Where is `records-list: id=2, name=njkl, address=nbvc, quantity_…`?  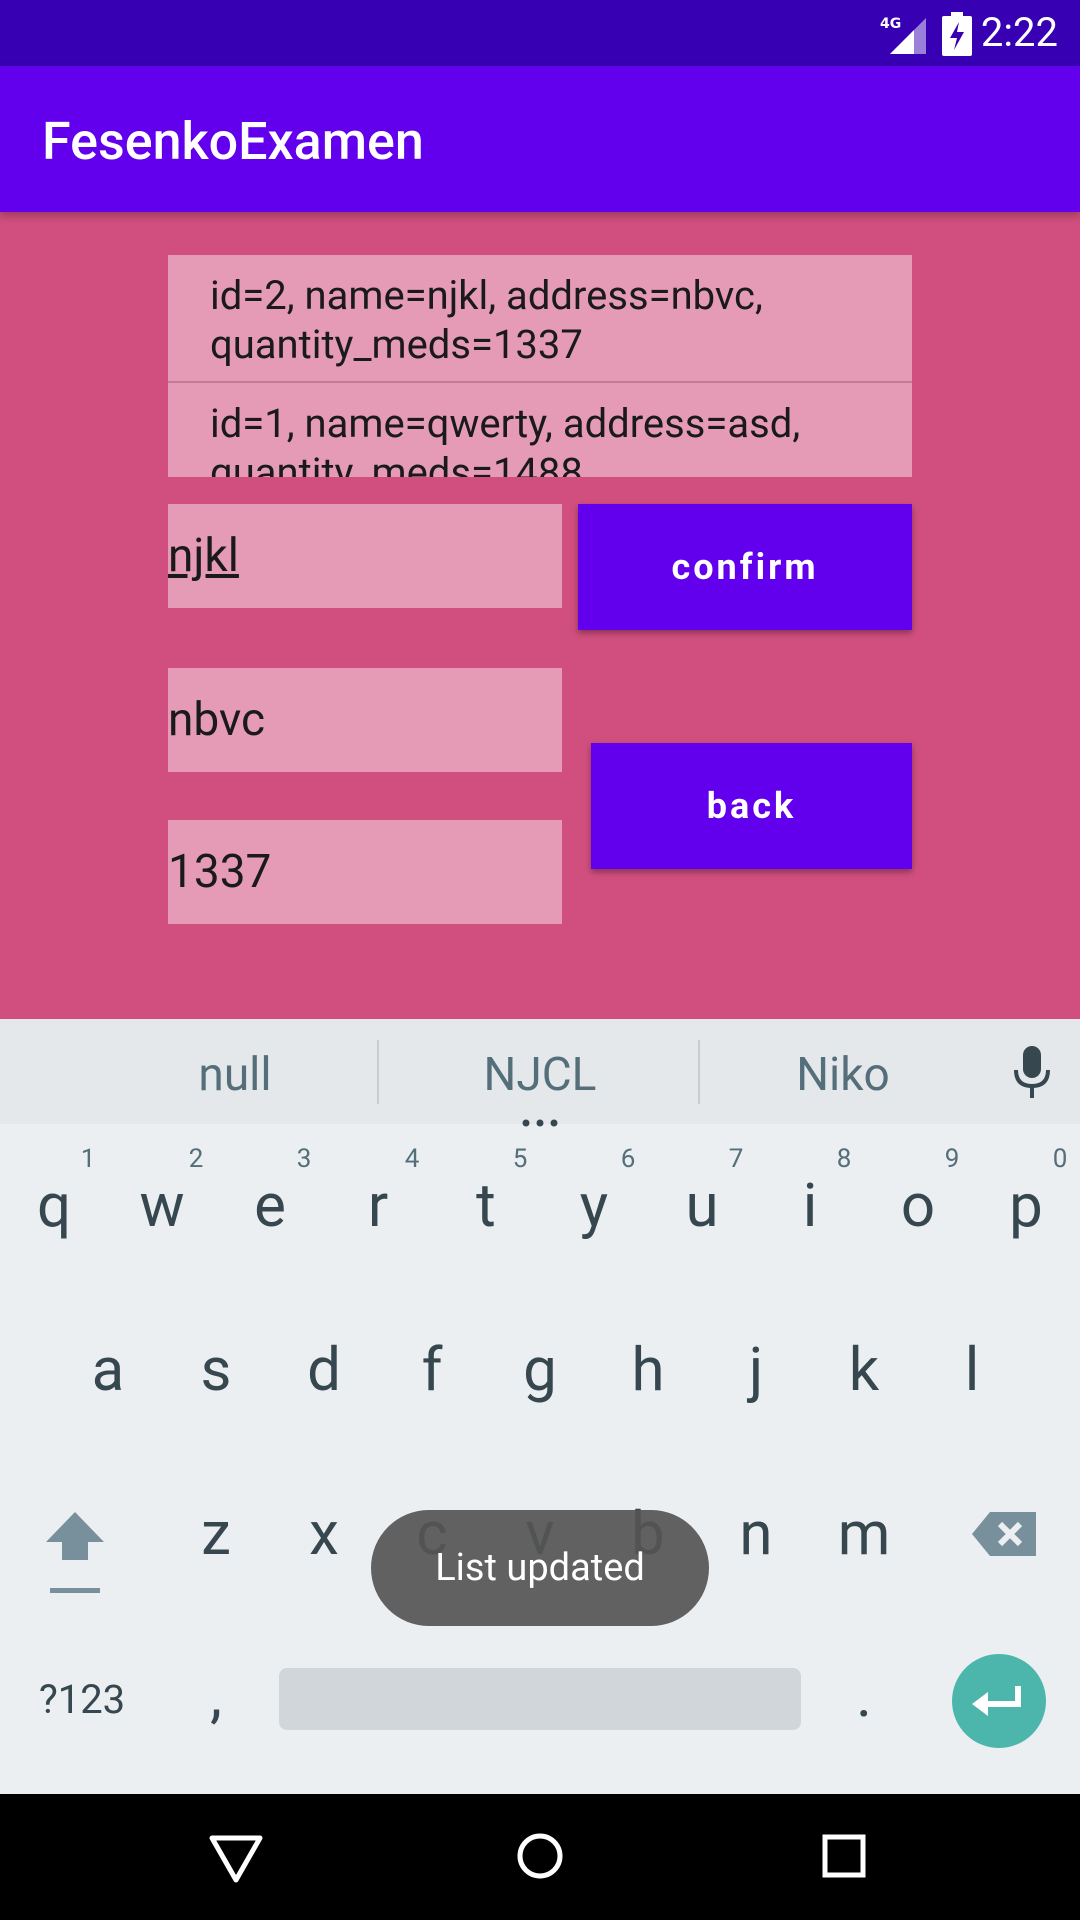 records-list: id=2, name=njkl, address=nbvc, quantity_… is located at coordinates (540, 366).